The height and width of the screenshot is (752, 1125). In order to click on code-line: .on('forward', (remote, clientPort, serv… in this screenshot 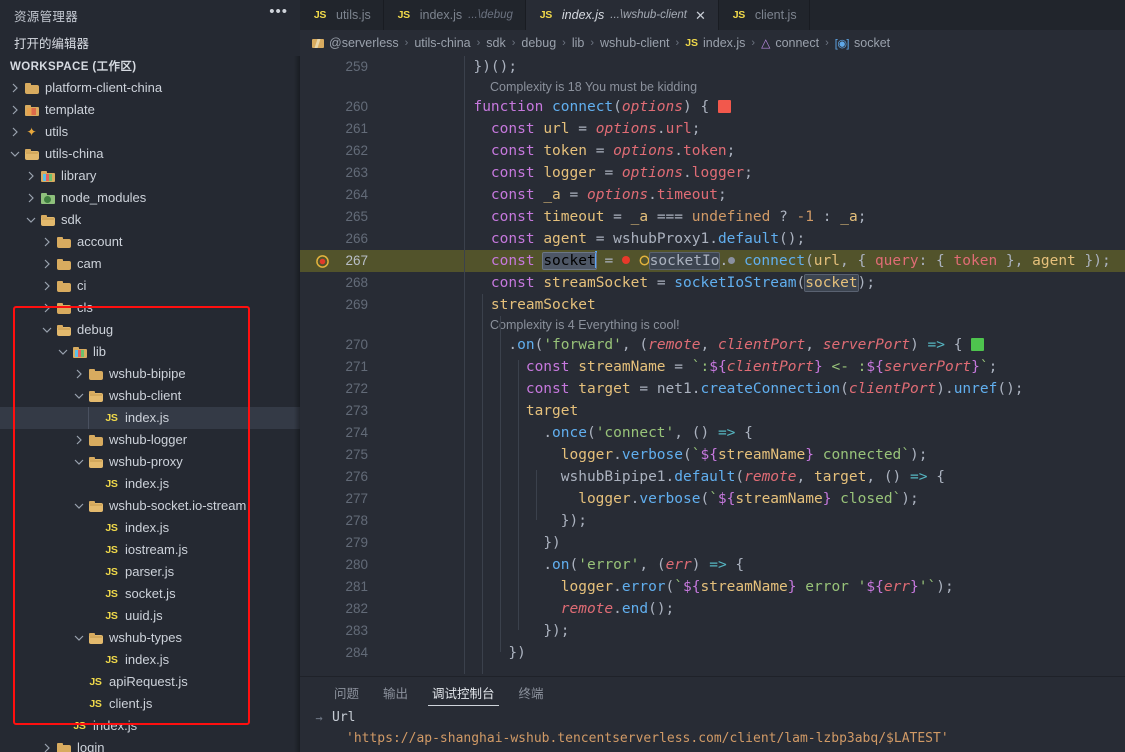, I will do `click(720, 345)`.